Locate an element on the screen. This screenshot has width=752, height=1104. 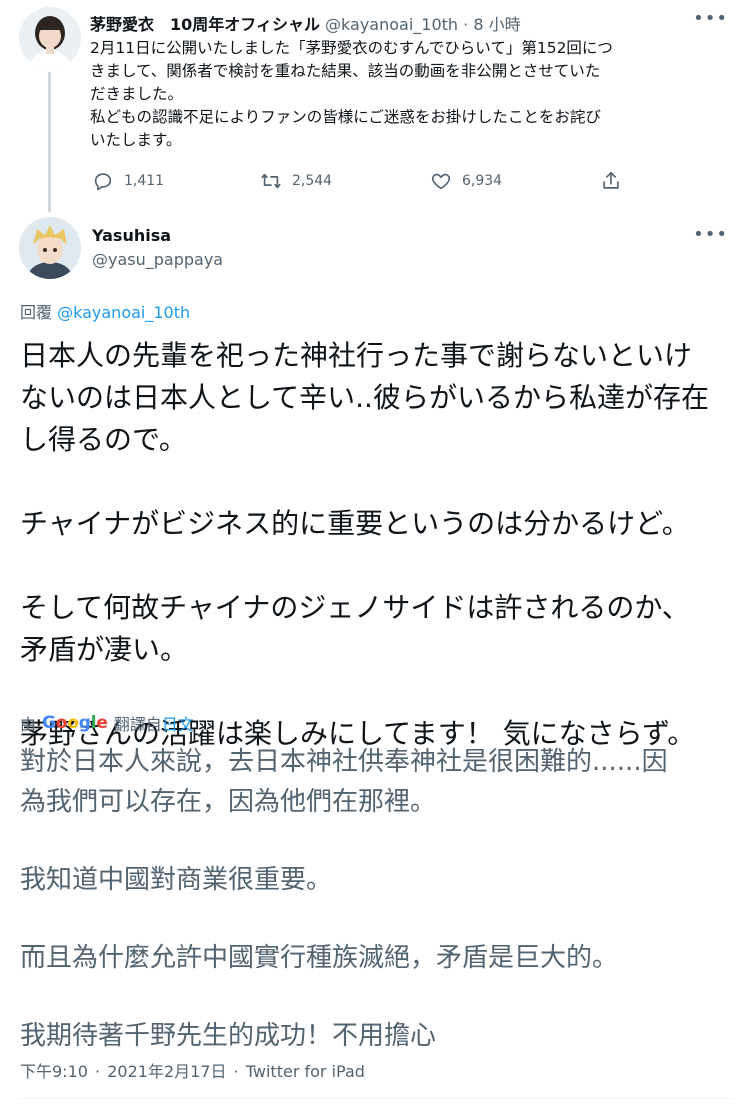
thread-connector-line is located at coordinates (49, 142).